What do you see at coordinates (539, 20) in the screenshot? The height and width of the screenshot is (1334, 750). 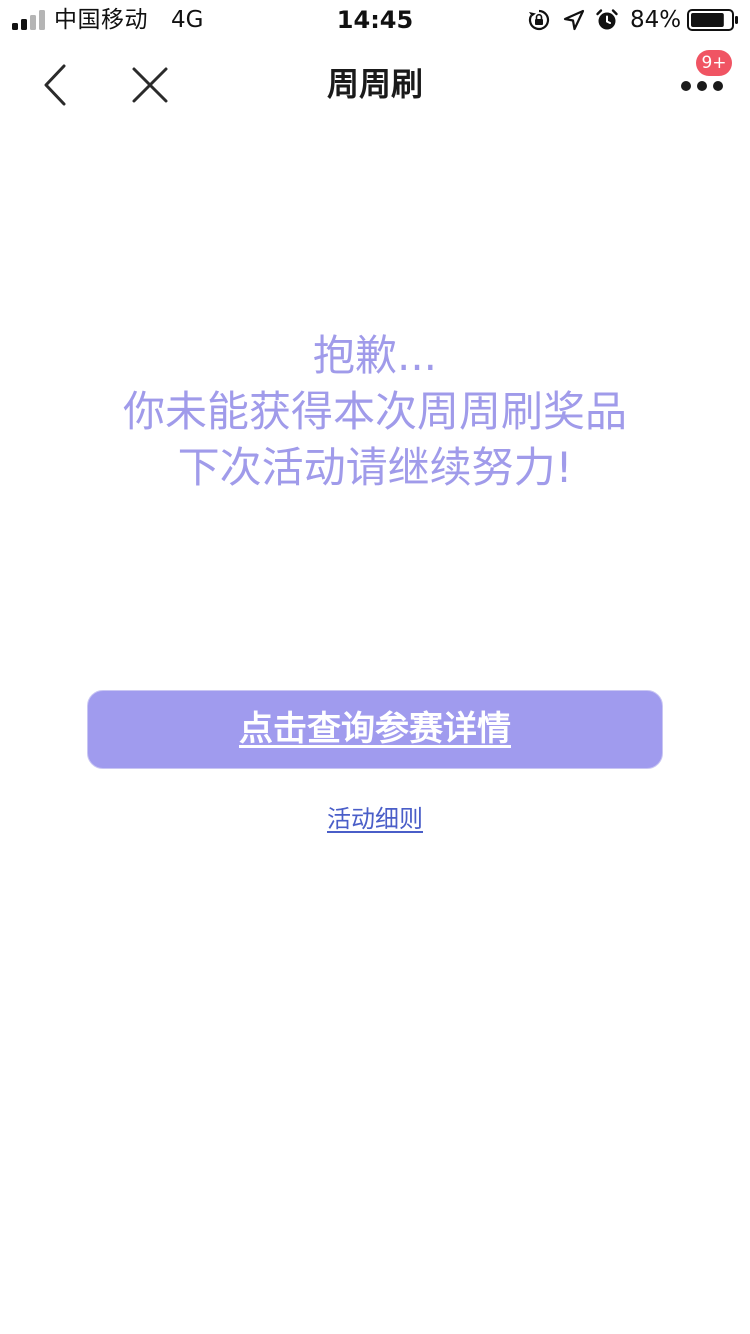 I see `rotation-lock-icon` at bounding box center [539, 20].